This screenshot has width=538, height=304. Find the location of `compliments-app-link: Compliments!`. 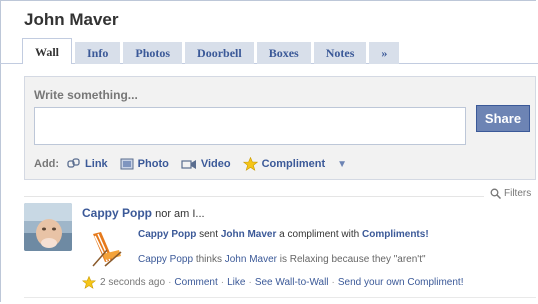

compliments-app-link: Compliments! is located at coordinates (395, 234).